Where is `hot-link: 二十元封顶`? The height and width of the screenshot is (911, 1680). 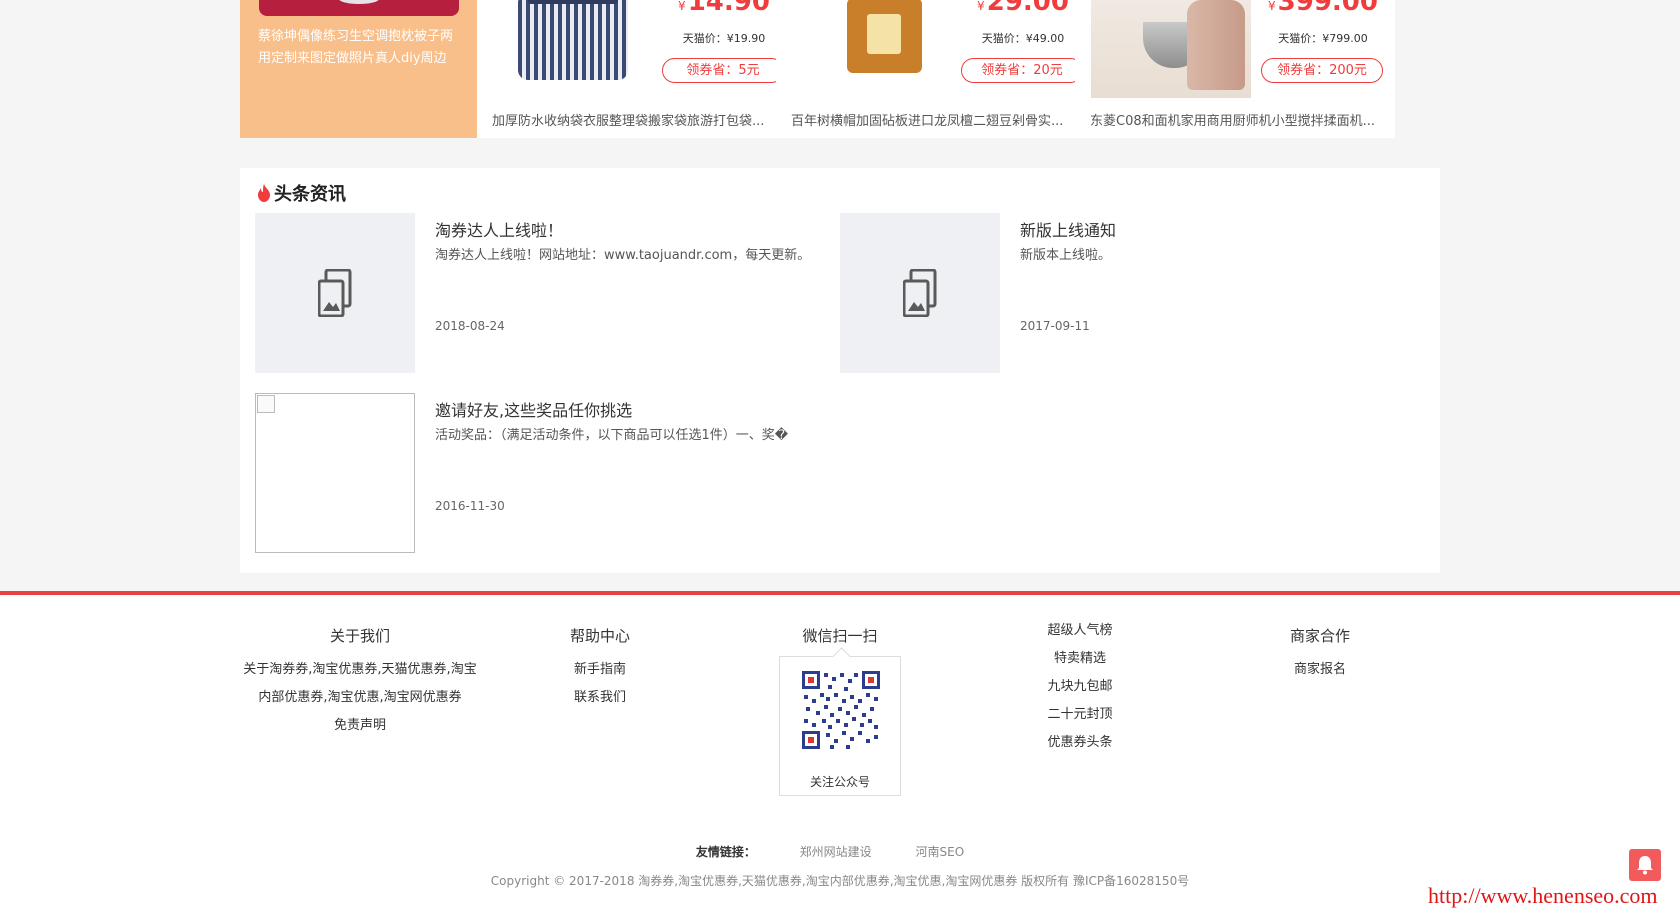
hot-link: 二十元封顶 is located at coordinates (1080, 715).